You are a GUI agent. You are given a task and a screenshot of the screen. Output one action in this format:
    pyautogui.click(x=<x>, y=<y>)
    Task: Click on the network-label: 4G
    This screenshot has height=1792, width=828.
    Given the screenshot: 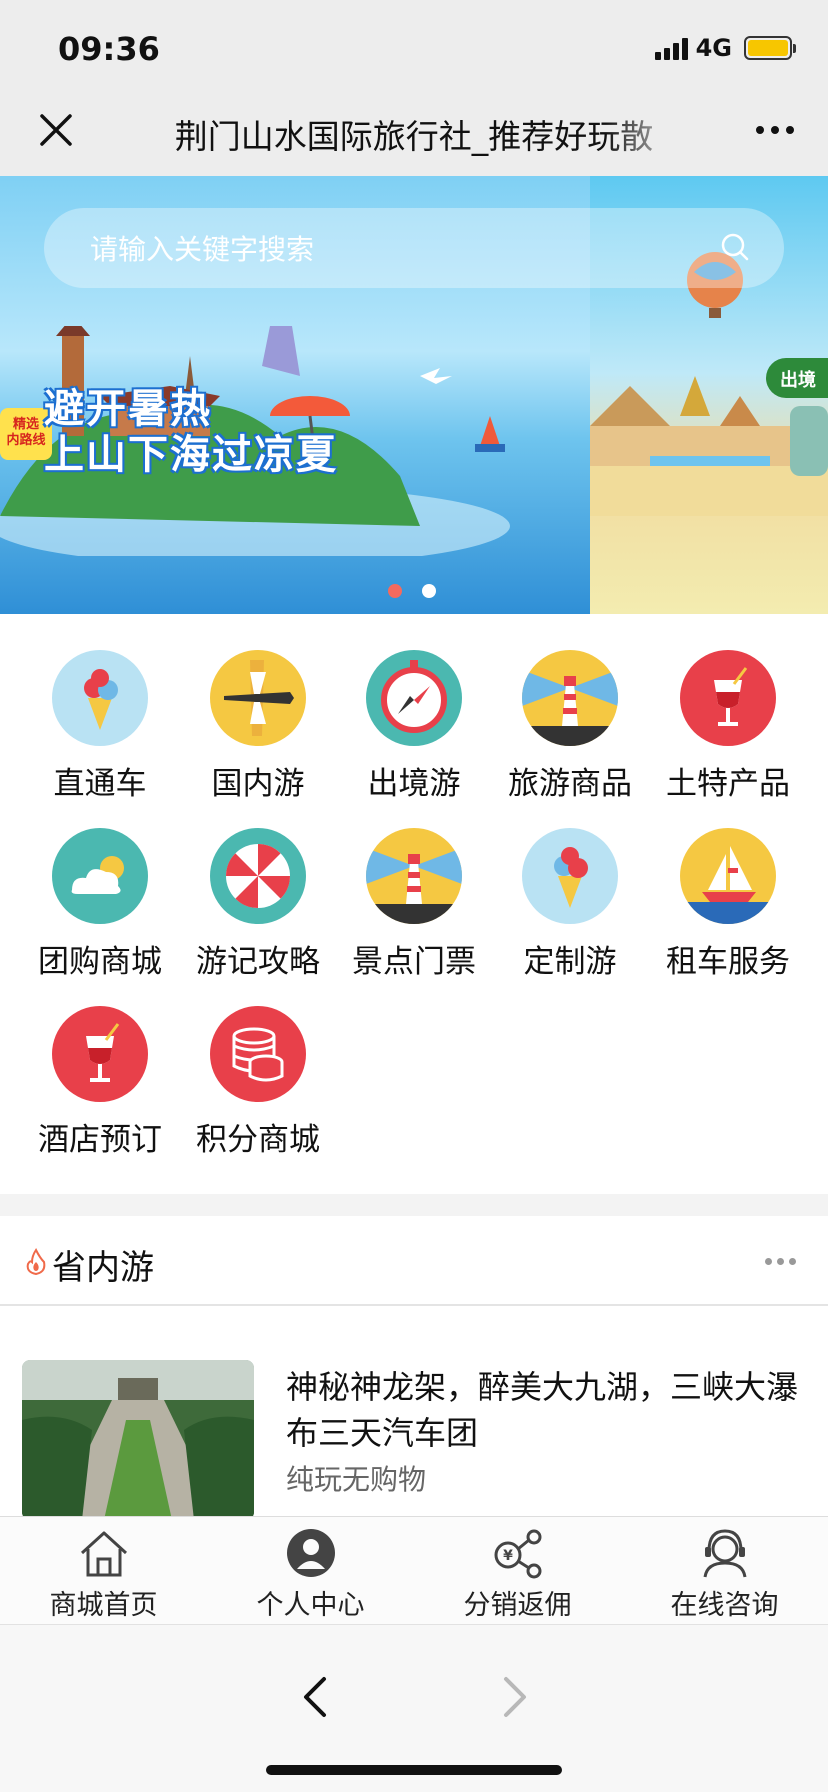 What is the action you would take?
    pyautogui.click(x=713, y=48)
    